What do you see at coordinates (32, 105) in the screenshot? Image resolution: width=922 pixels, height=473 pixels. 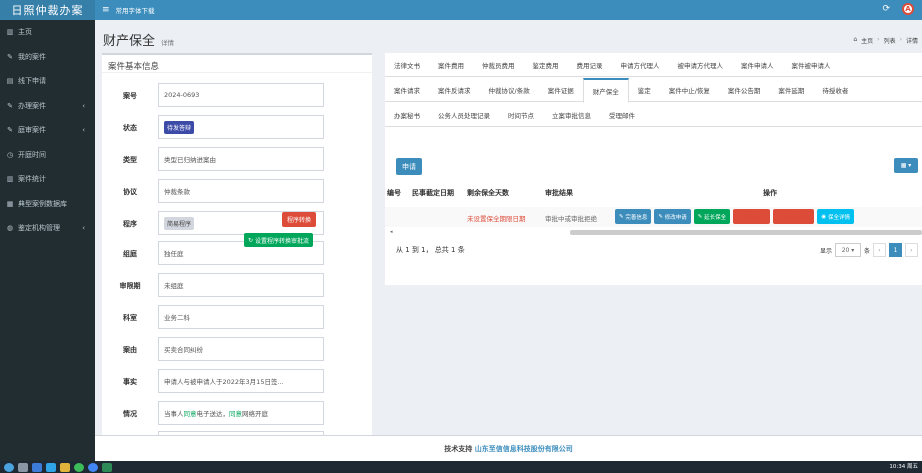 I see `sidebar-item-label: 办理案件` at bounding box center [32, 105].